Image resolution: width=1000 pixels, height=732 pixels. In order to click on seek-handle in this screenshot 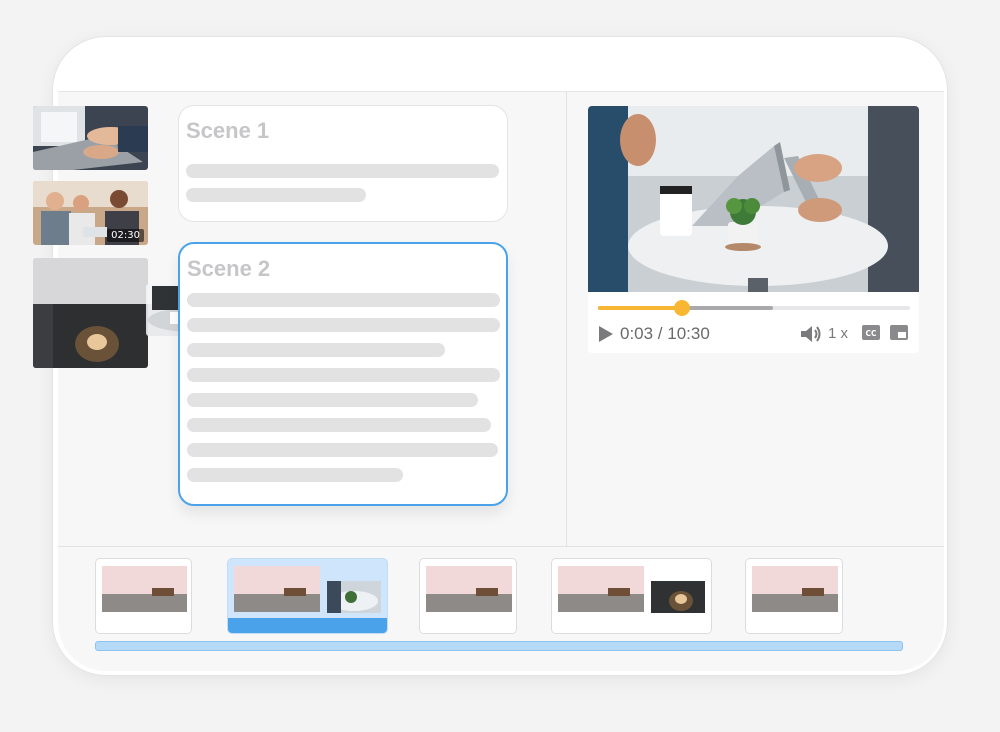, I will do `click(682, 308)`.